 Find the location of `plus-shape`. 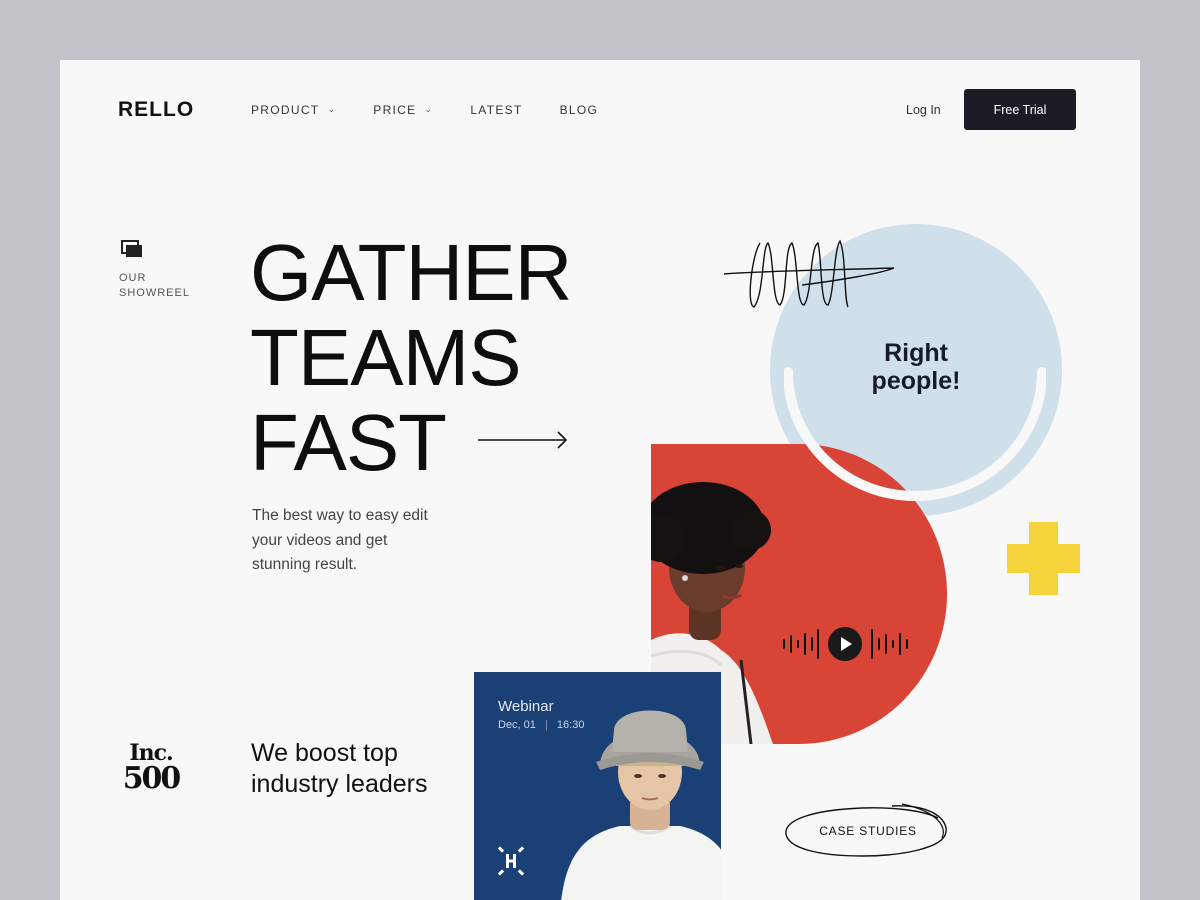

plus-shape is located at coordinates (1043, 558).